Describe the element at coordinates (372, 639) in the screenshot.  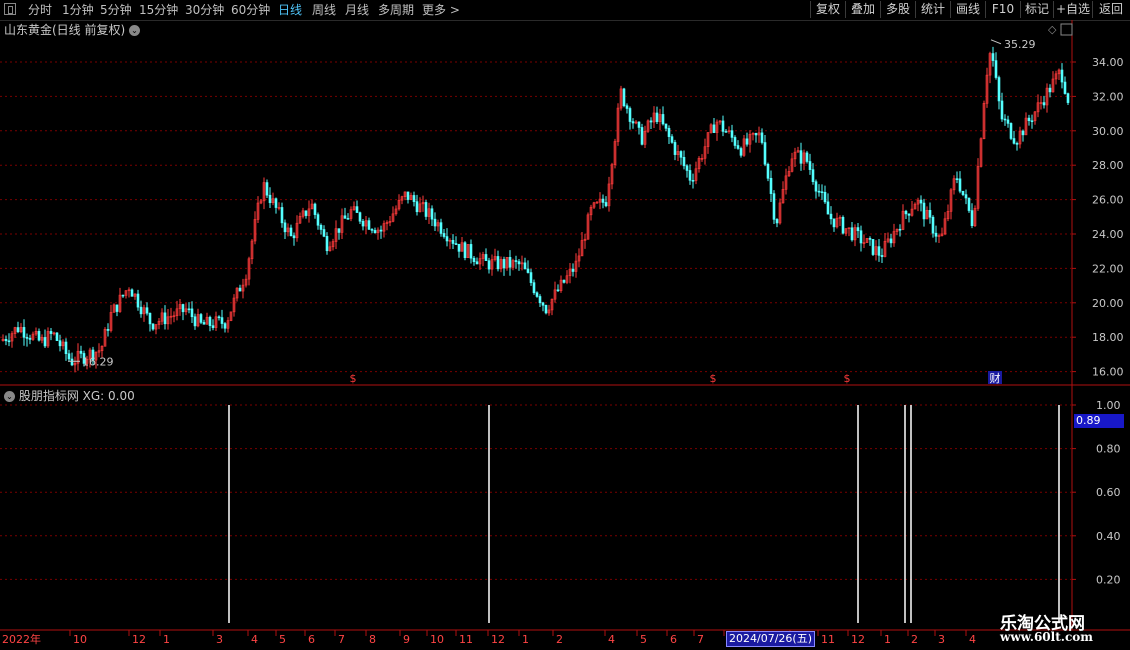
I see `x-axis-label: 8` at that location.